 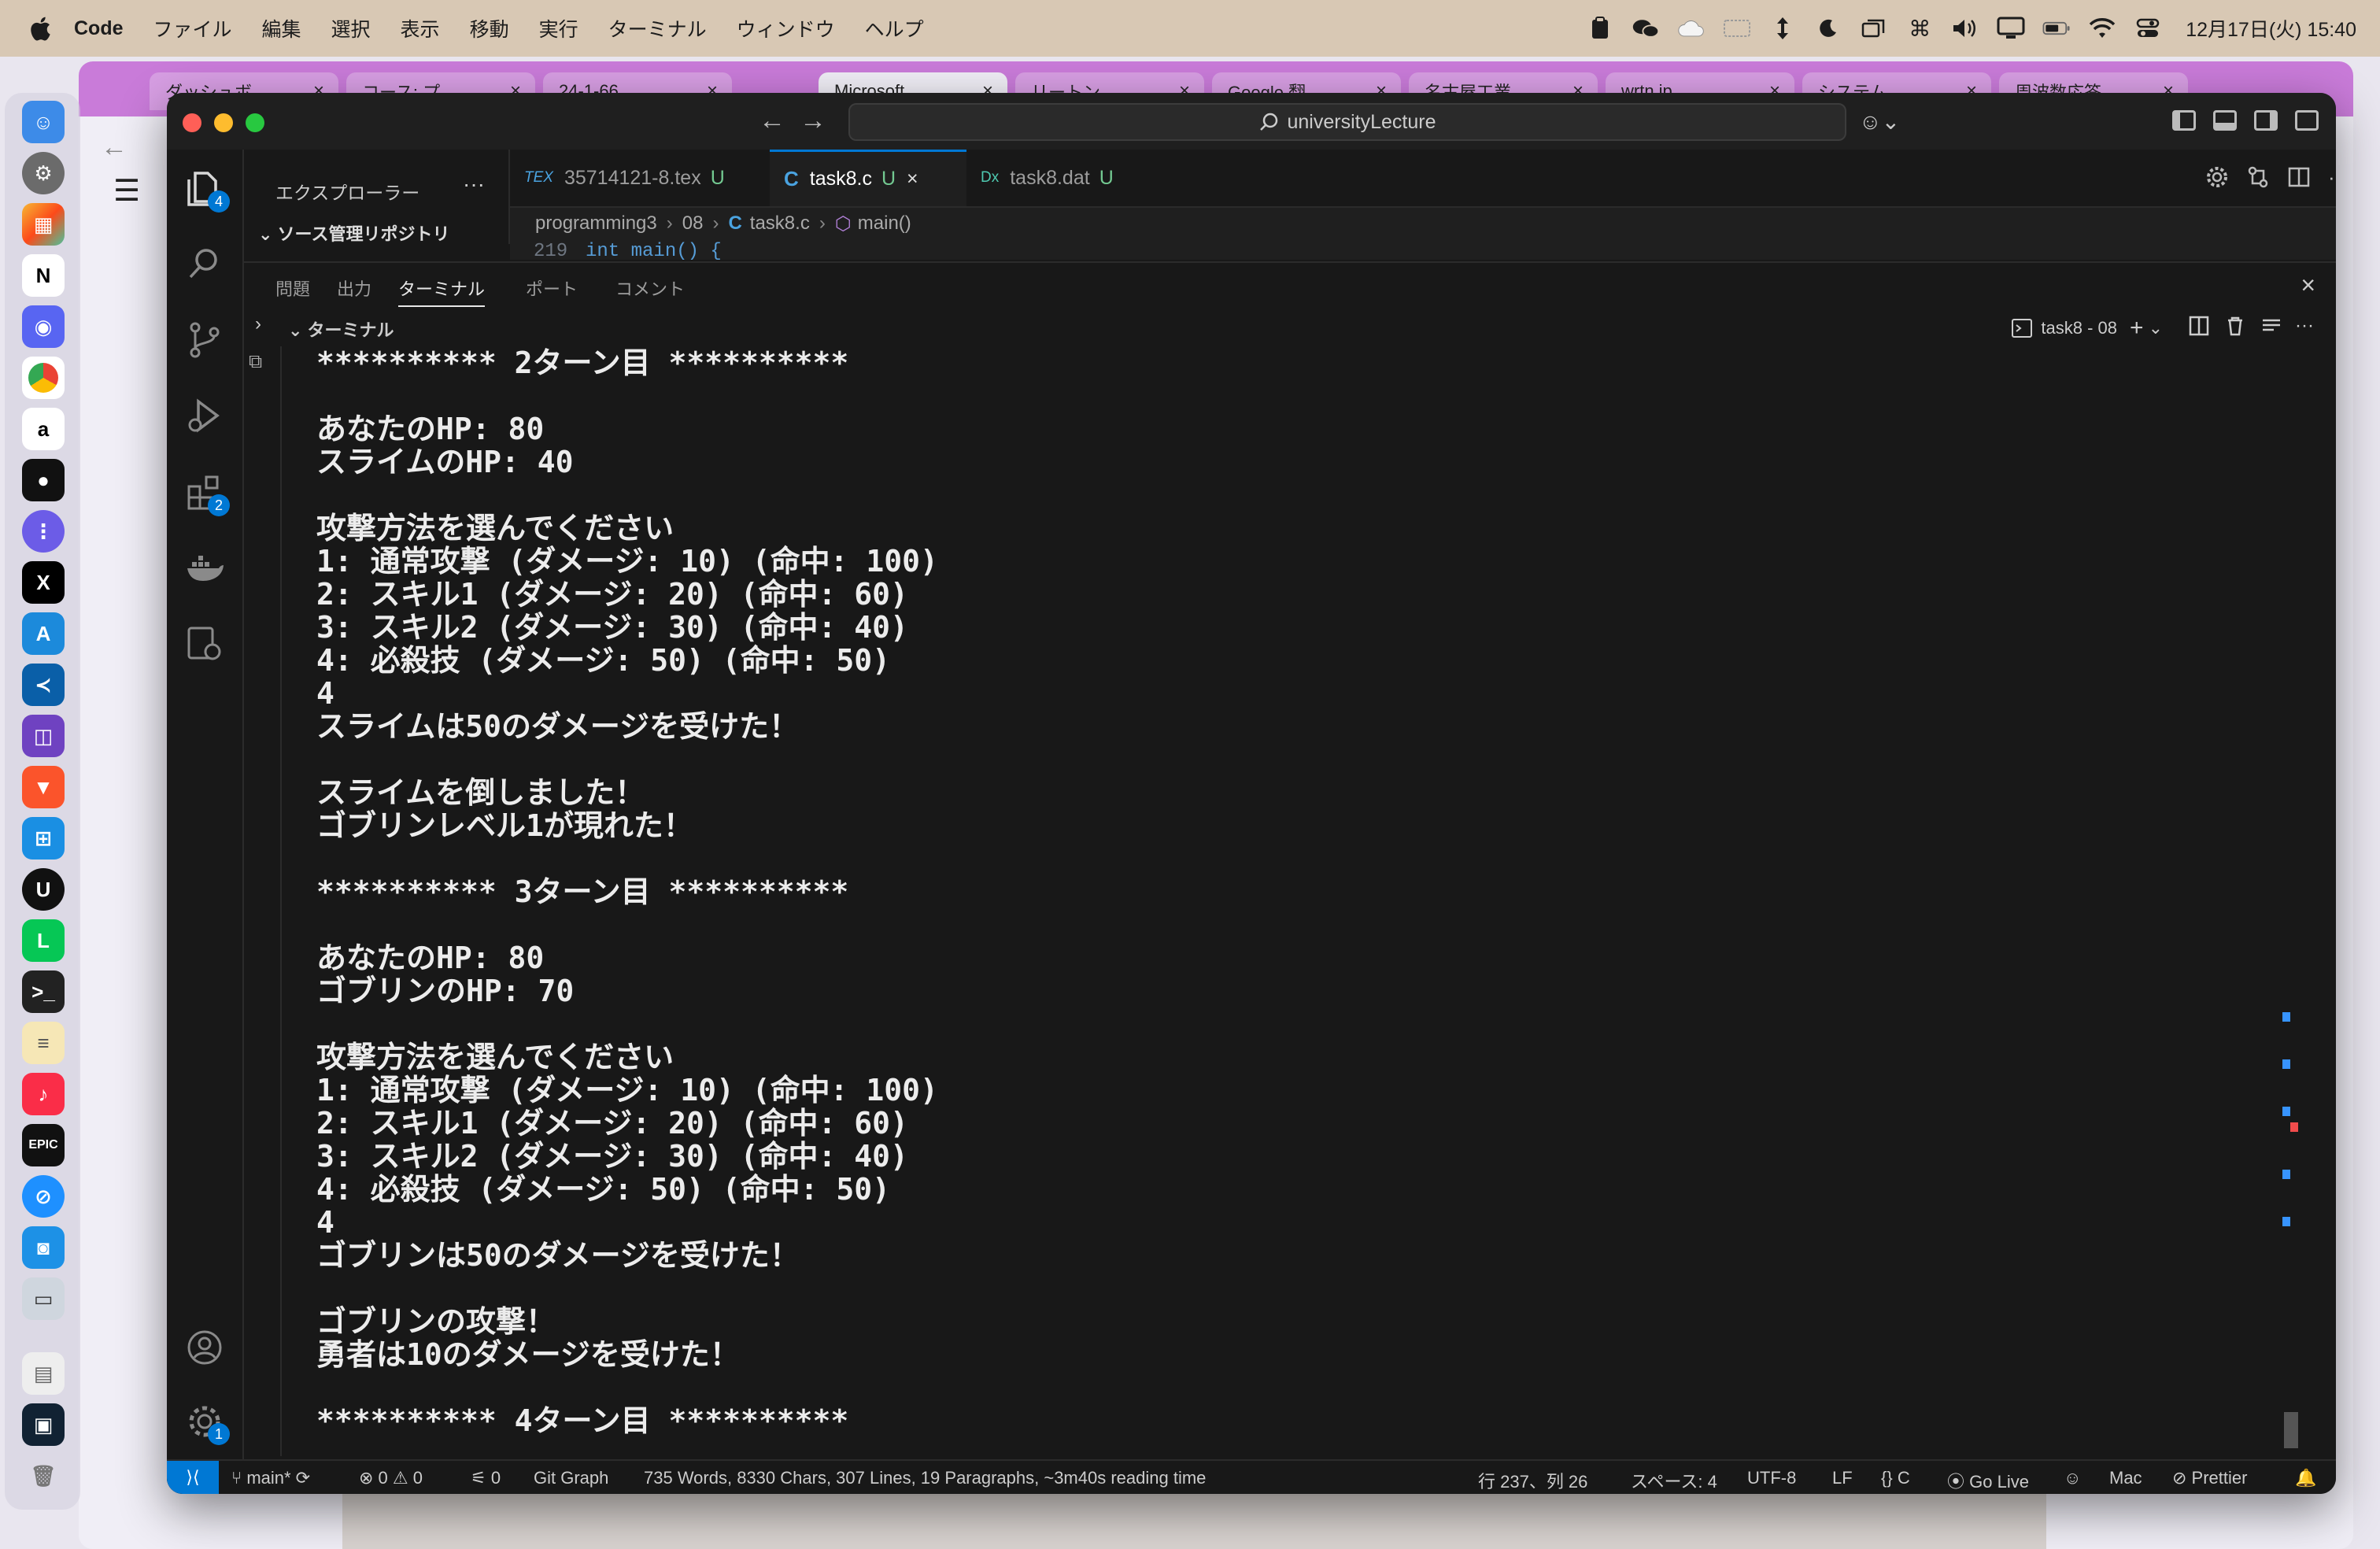 I want to click on menubar-clock: 12月17日(火) 15:40, so click(x=2271, y=28).